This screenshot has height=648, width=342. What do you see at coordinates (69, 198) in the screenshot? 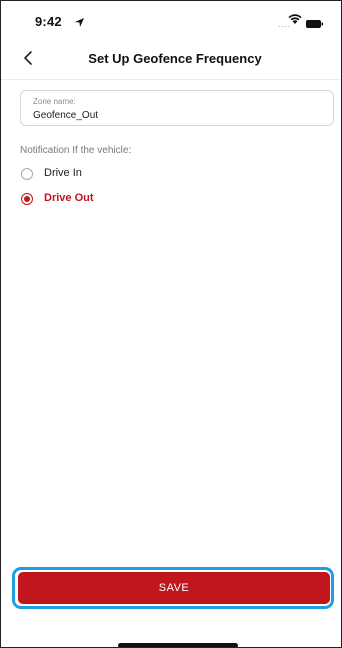
I see `radio-label-drive-out: Drive Out` at bounding box center [69, 198].